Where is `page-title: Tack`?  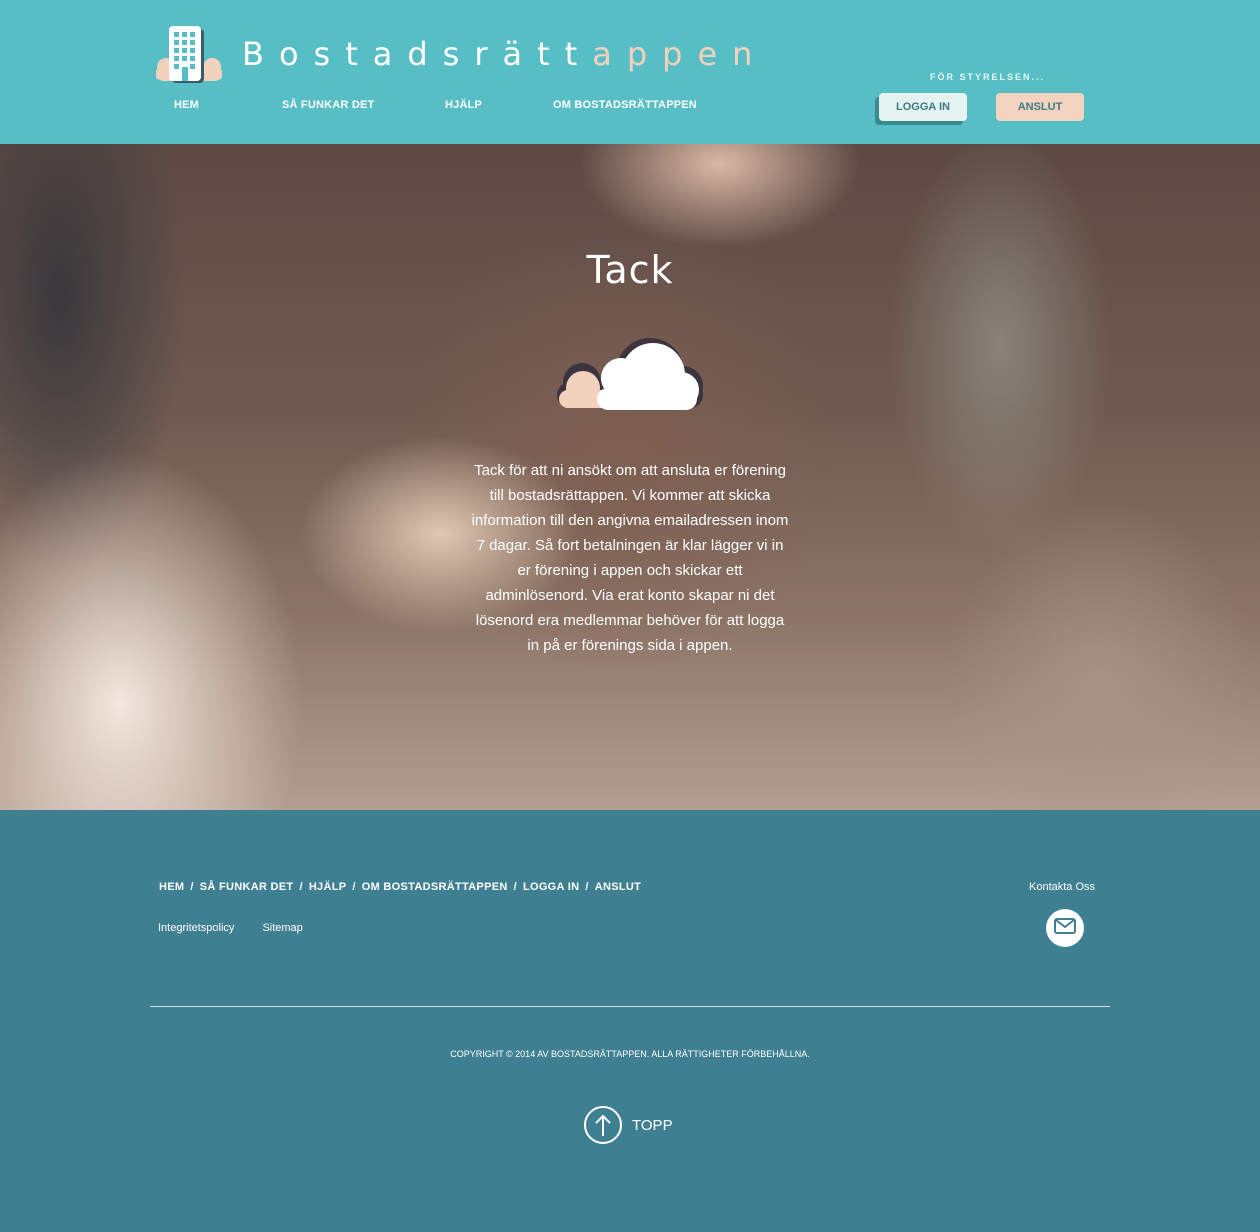
page-title: Tack is located at coordinates (630, 270).